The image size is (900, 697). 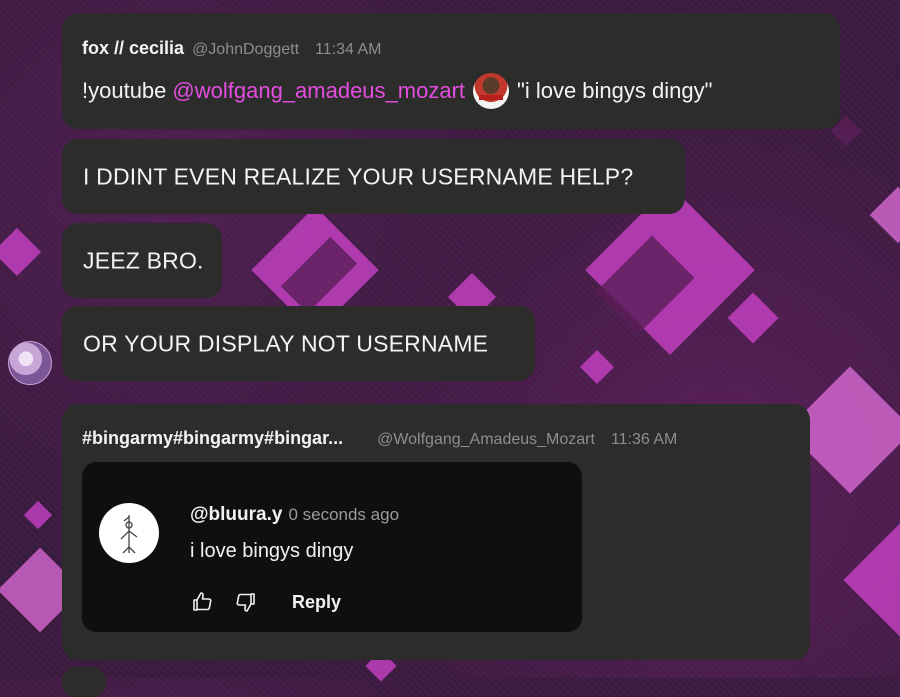 I want to click on message-handle: @JohnDoggett, so click(x=246, y=49).